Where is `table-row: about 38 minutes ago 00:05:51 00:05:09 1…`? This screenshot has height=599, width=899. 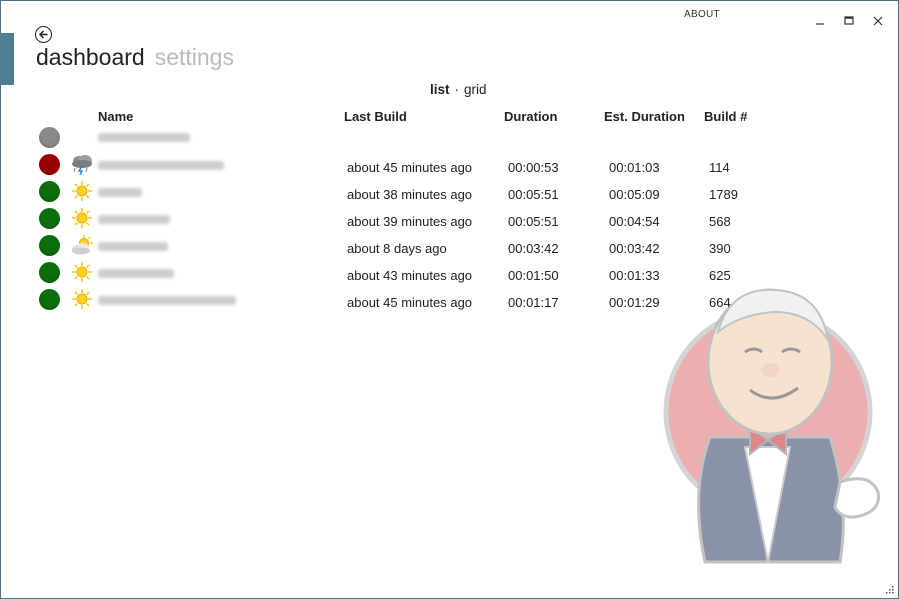
table-row: about 38 minutes ago 00:05:51 00:05:09 1… is located at coordinates (449, 192).